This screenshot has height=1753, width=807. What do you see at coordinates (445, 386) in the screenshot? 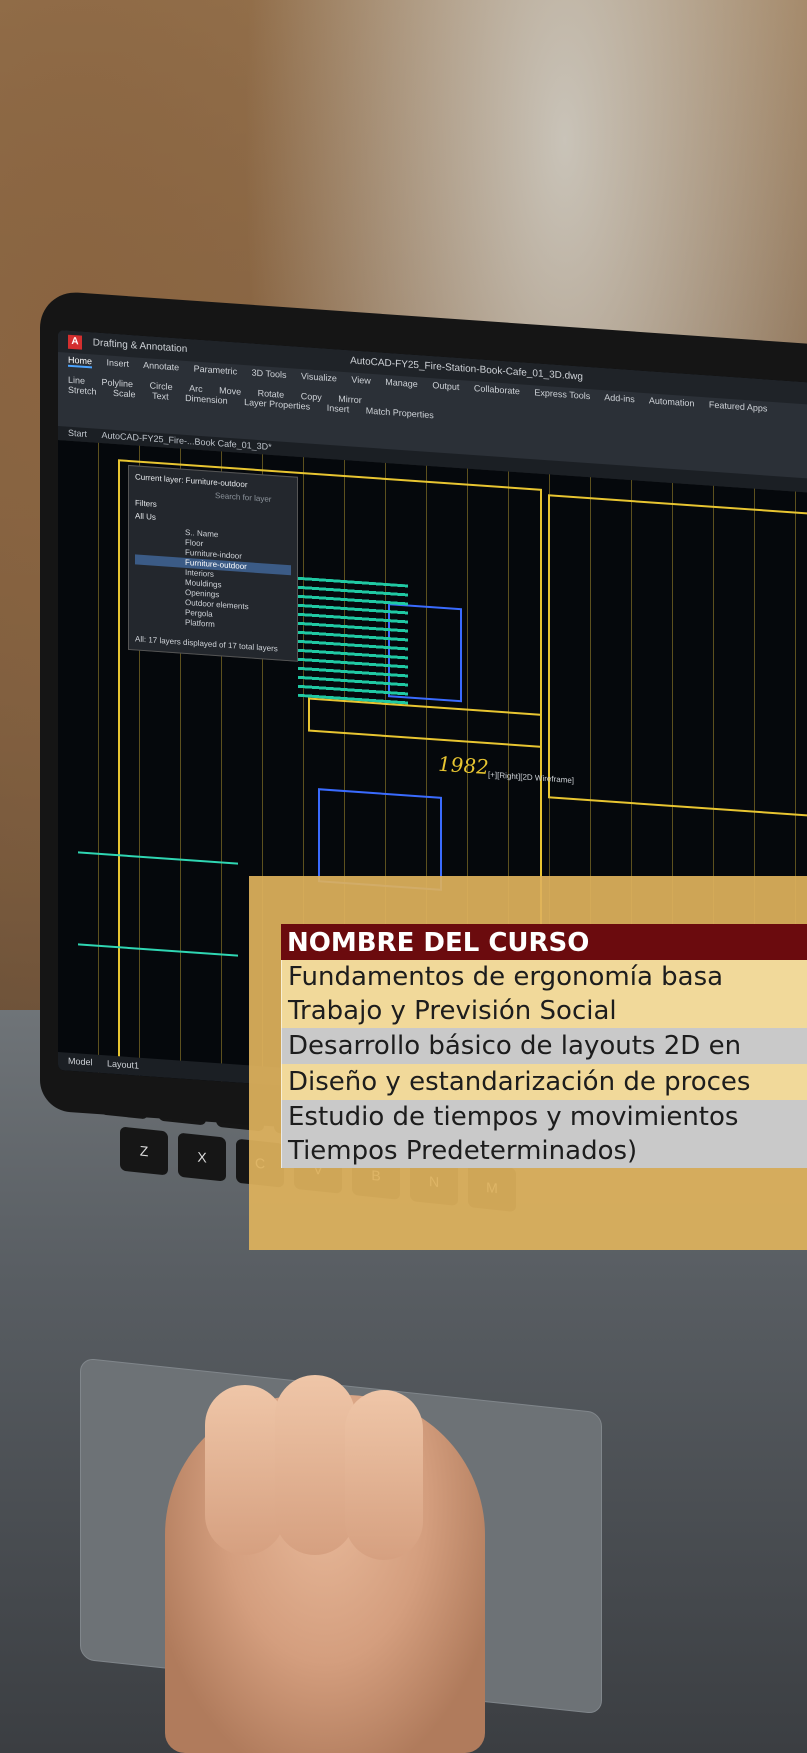
I see `tab-output: Output` at bounding box center [445, 386].